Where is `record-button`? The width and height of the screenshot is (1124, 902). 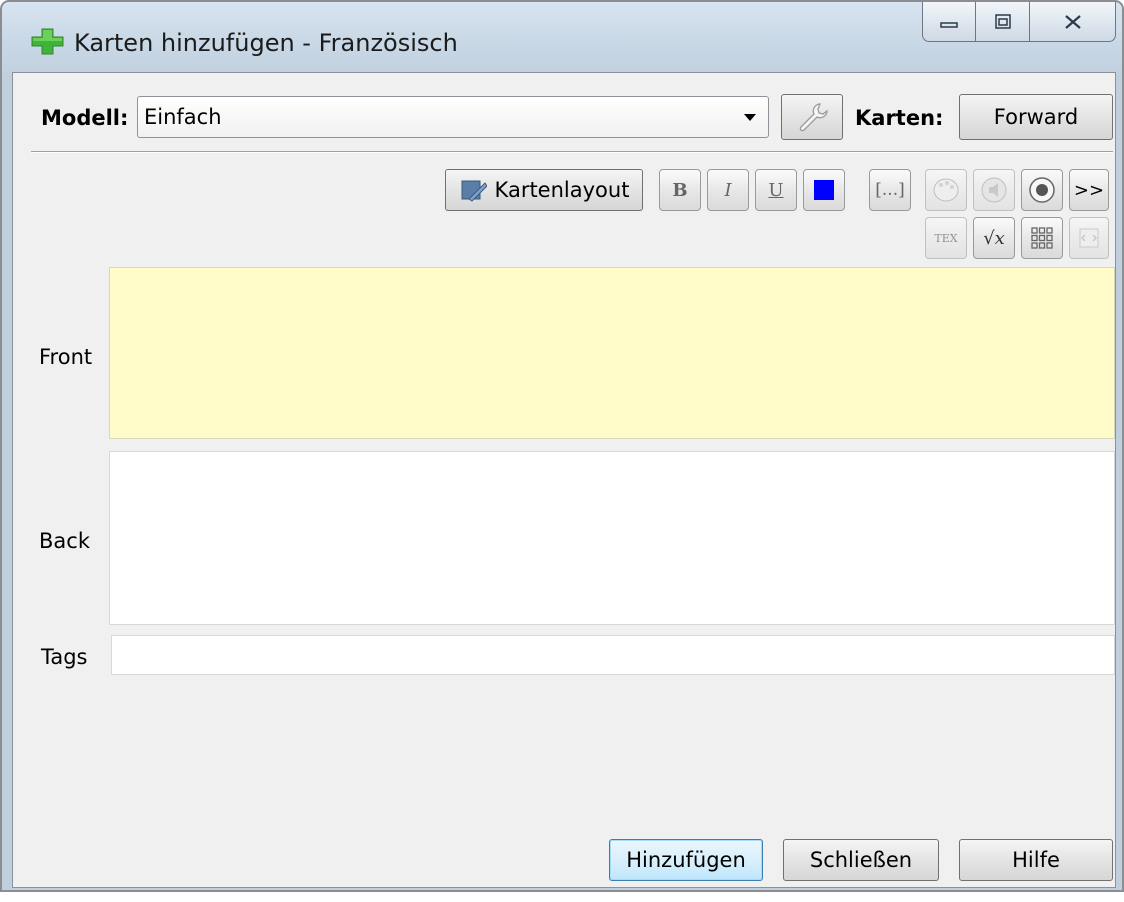
record-button is located at coordinates (1042, 190).